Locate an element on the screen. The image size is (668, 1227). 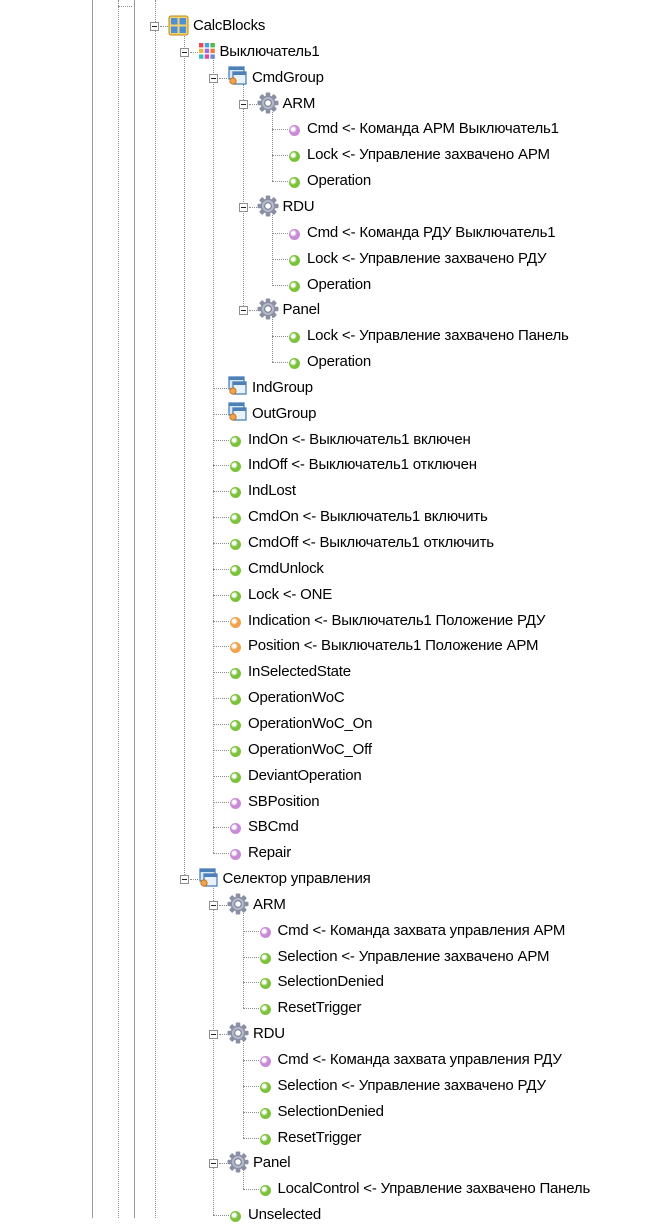
tree-node-label: RDU is located at coordinates (298, 206).